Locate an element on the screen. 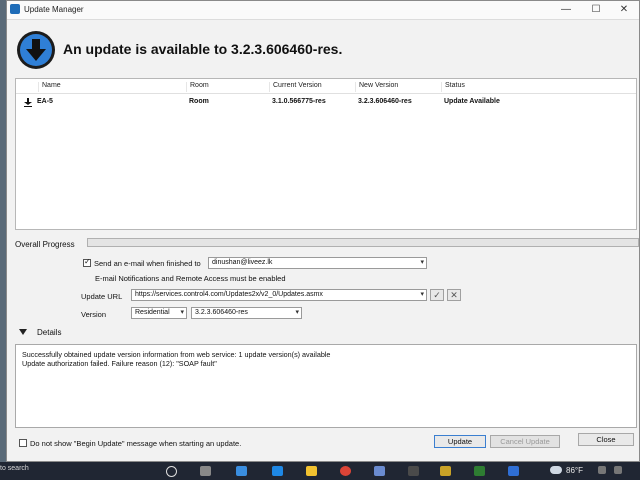 The width and height of the screenshot is (640, 480). column-new-version: New Version is located at coordinates (376, 87).